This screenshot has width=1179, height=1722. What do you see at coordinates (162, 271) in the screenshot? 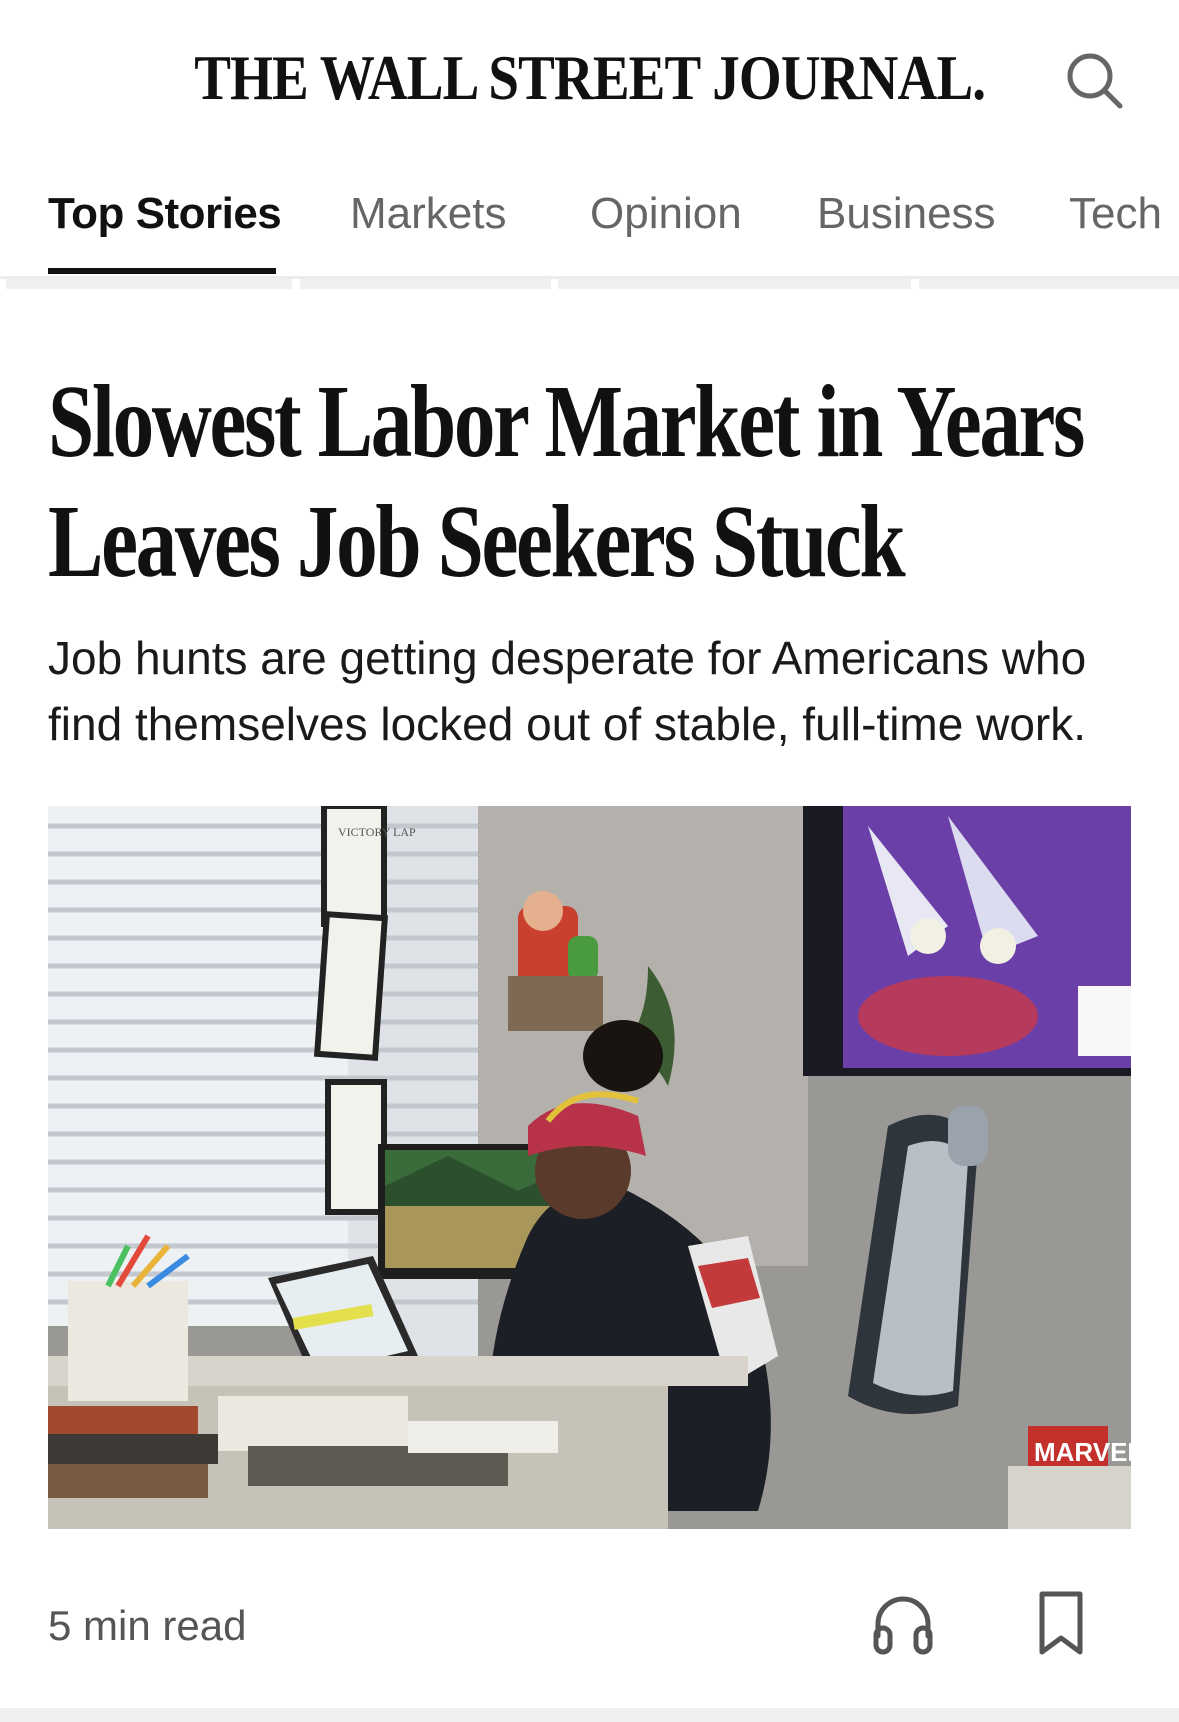
I see `active-tab-indicator` at bounding box center [162, 271].